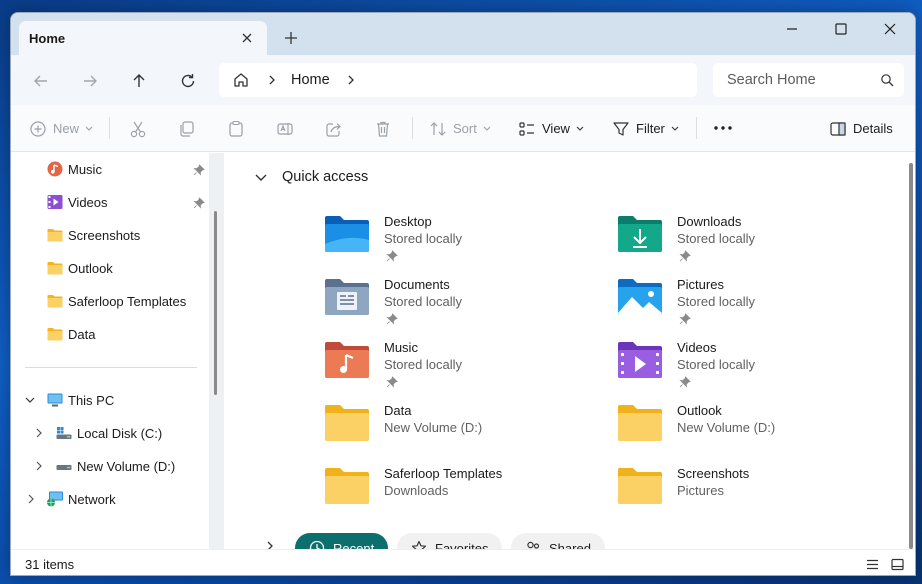  What do you see at coordinates (354, 545) in the screenshot?
I see `chip-label: Recent` at bounding box center [354, 545].